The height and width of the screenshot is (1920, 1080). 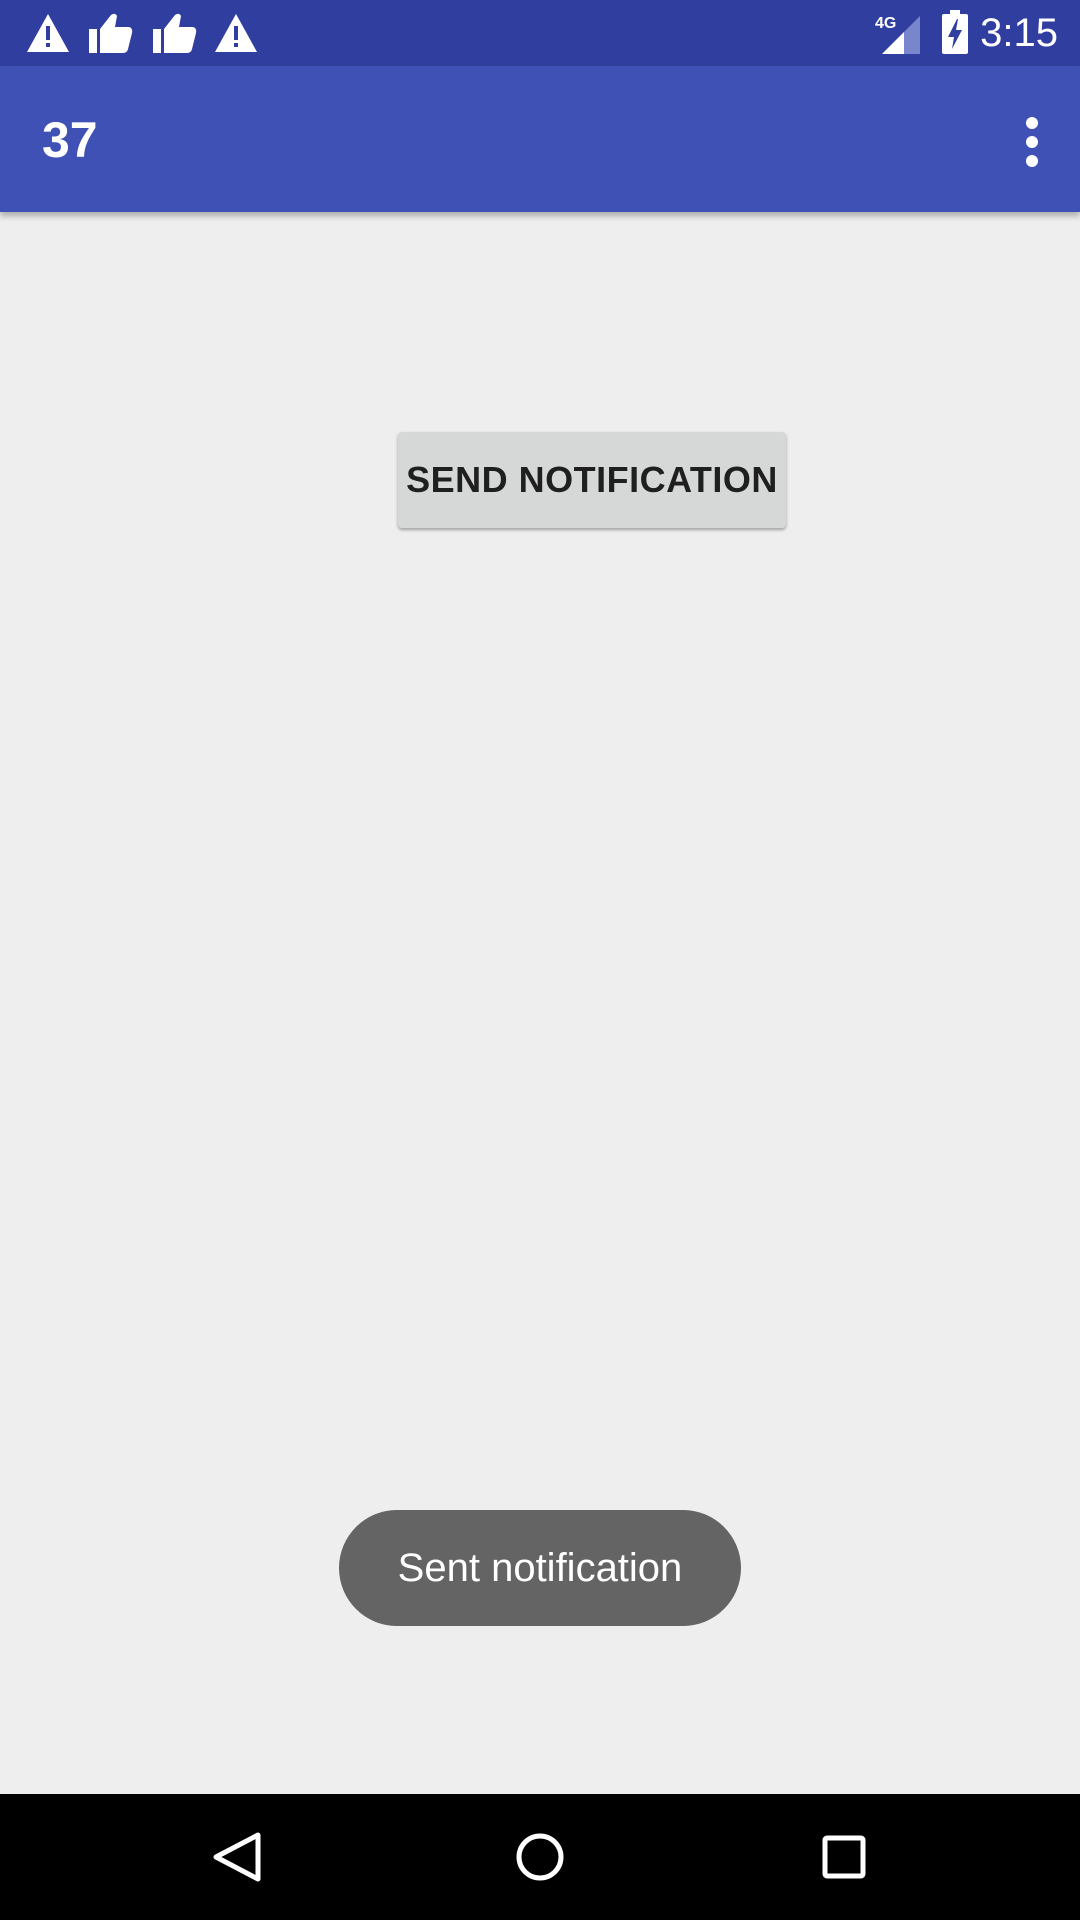 I want to click on home-icon, so click(x=540, y=1857).